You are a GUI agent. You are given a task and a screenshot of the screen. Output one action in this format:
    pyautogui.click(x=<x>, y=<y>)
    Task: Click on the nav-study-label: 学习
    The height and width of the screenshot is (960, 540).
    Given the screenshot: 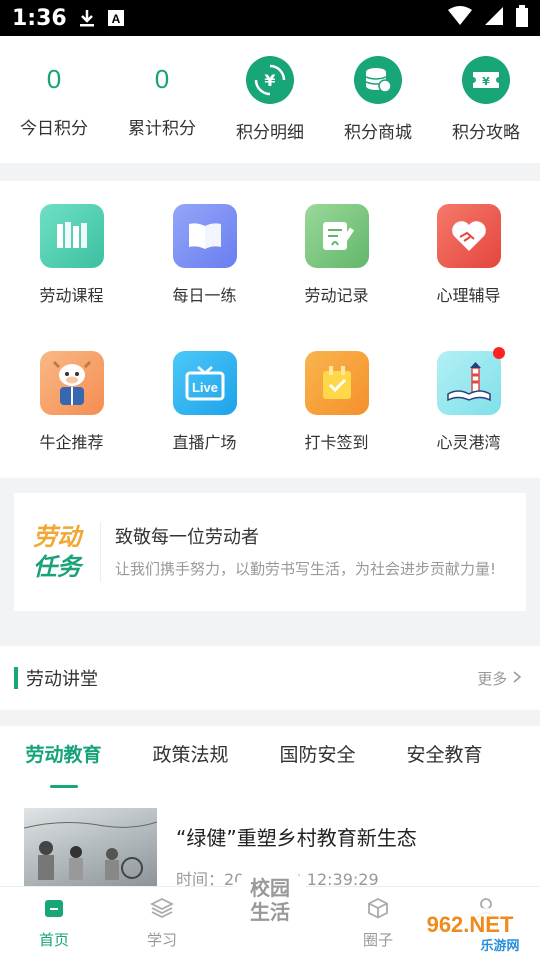 What is the action you would take?
    pyautogui.click(x=161, y=940)
    